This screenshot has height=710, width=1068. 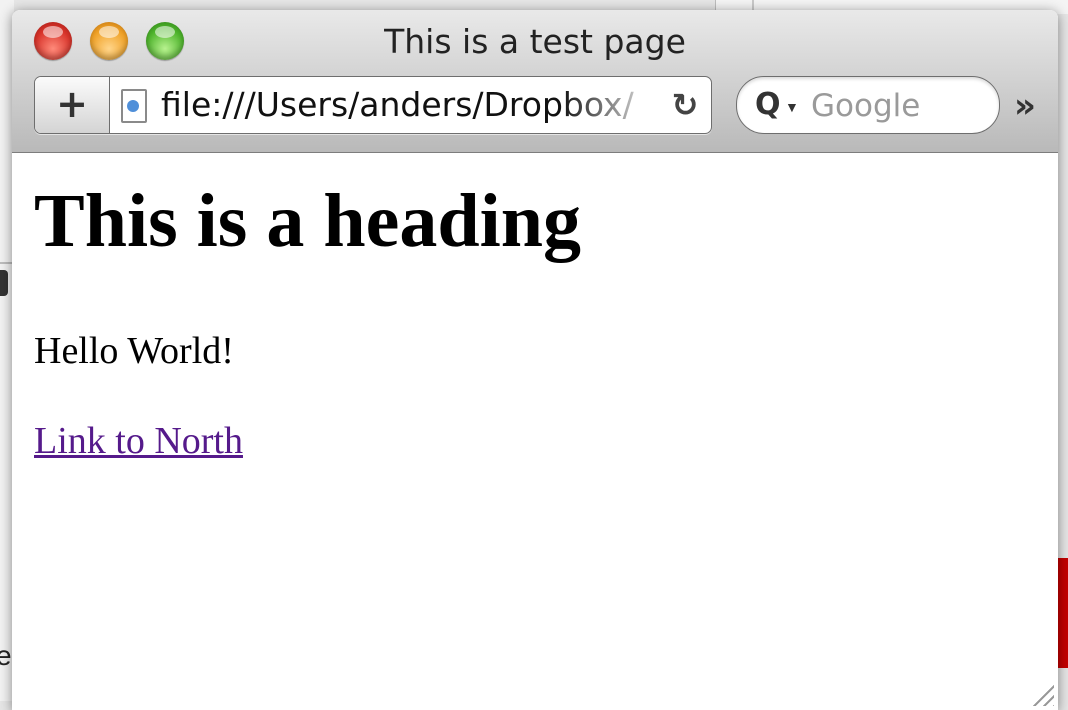 I want to click on resize-grip-icon, so click(x=1042, y=694).